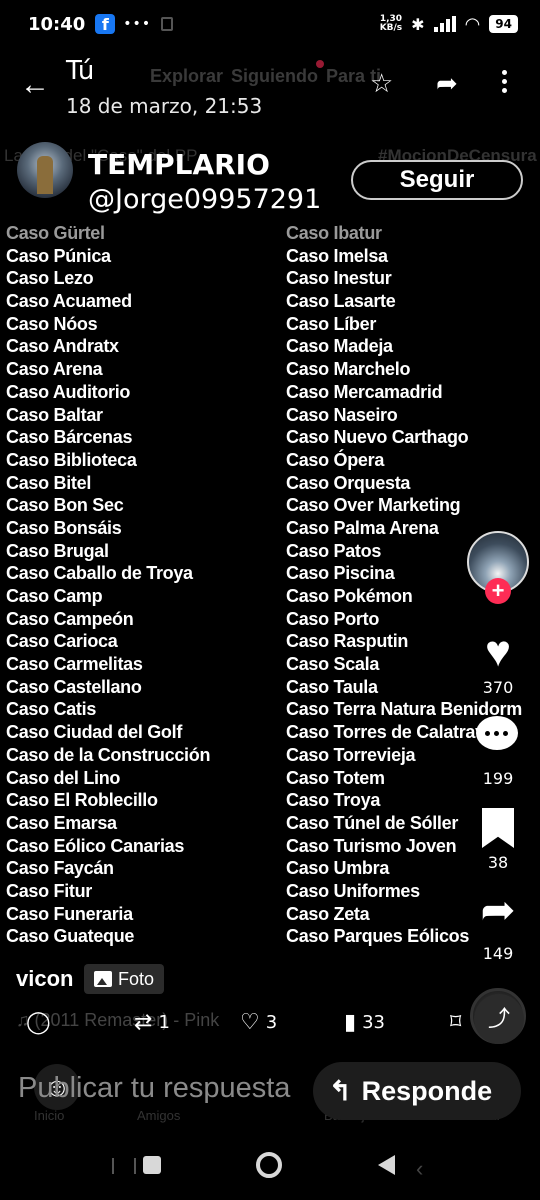  What do you see at coordinates (270, 24) in the screenshot?
I see `status-bar: 10:40 f ••• 1,30 KB/s ✱ ◠ 94` at bounding box center [270, 24].